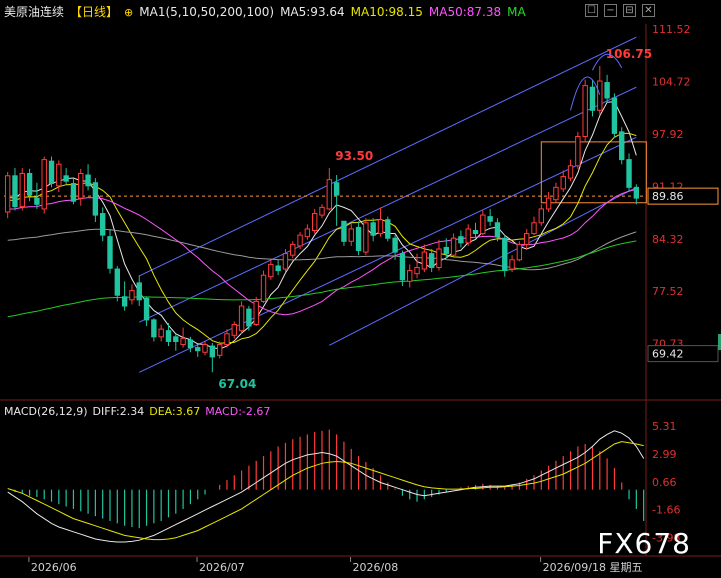 The height and width of the screenshot is (578, 721). What do you see at coordinates (237, 384) in the screenshot?
I see `annotation-label: 67.04` at bounding box center [237, 384].